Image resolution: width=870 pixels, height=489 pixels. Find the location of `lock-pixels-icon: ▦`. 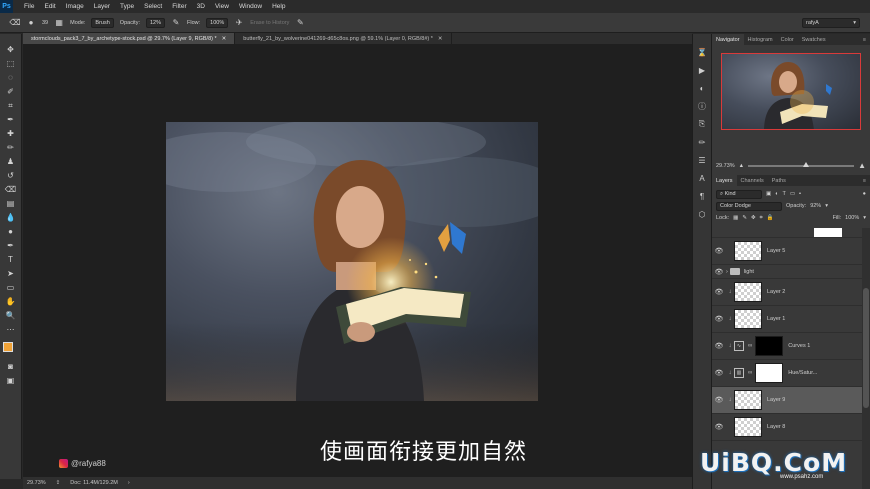

lock-pixels-icon: ▦ is located at coordinates (735, 218).